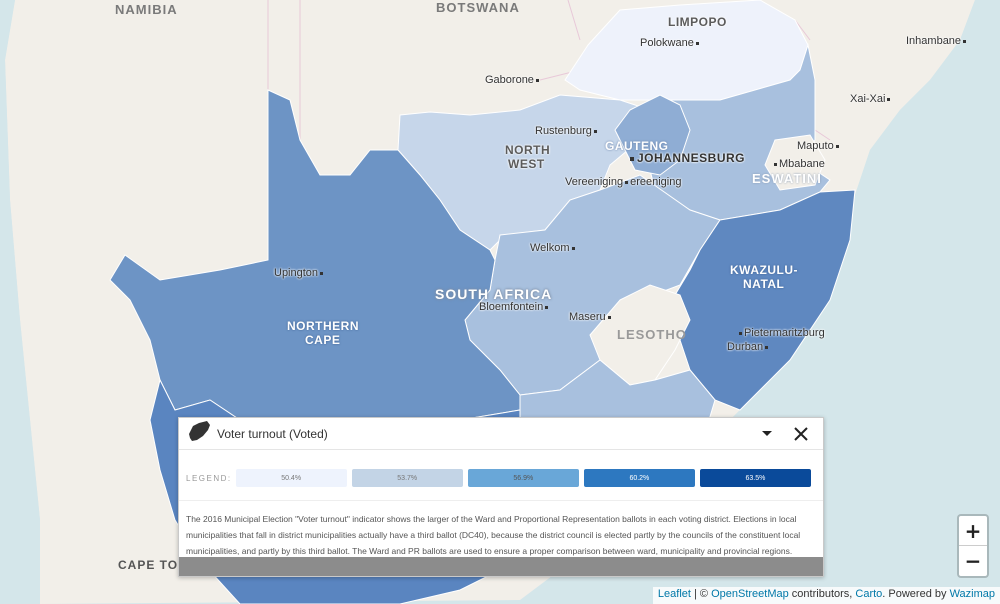 Image resolution: width=1000 pixels, height=604 pixels. I want to click on province-label-north-west-2: WEST, so click(526, 164).